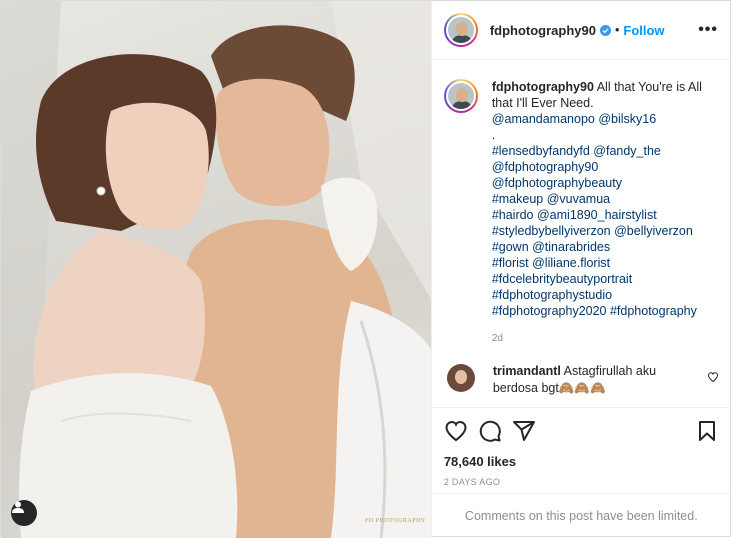 This screenshot has width=731, height=538. What do you see at coordinates (18, 507) in the screenshot?
I see `user-tag-icon` at bounding box center [18, 507].